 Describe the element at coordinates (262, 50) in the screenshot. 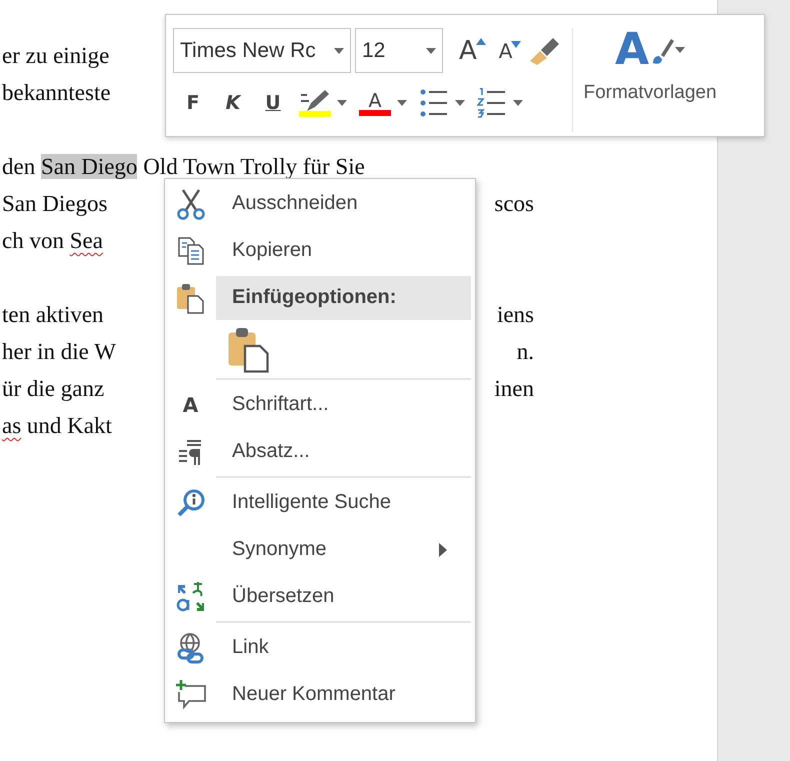

I see `font-name-dropdown: Times New Rc` at that location.